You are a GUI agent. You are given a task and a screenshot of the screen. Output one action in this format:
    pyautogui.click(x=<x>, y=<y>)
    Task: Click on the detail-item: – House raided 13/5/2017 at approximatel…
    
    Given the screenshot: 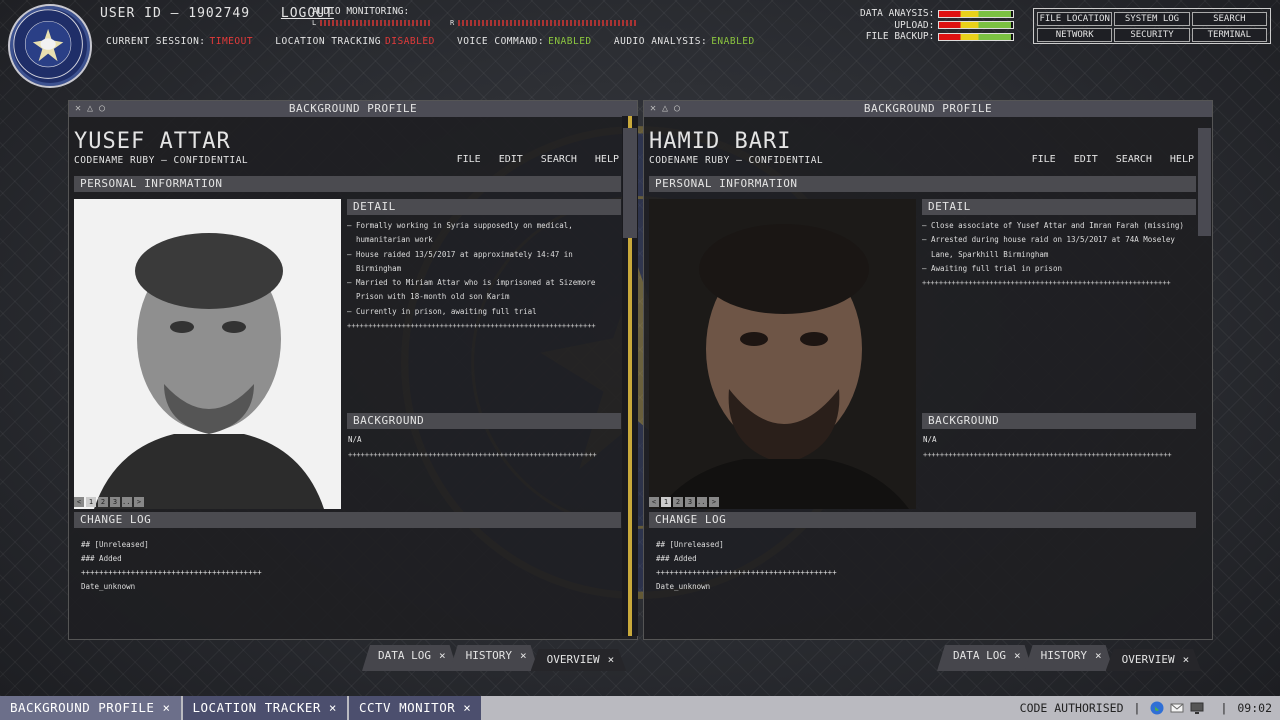 What is the action you would take?
    pyautogui.click(x=460, y=261)
    